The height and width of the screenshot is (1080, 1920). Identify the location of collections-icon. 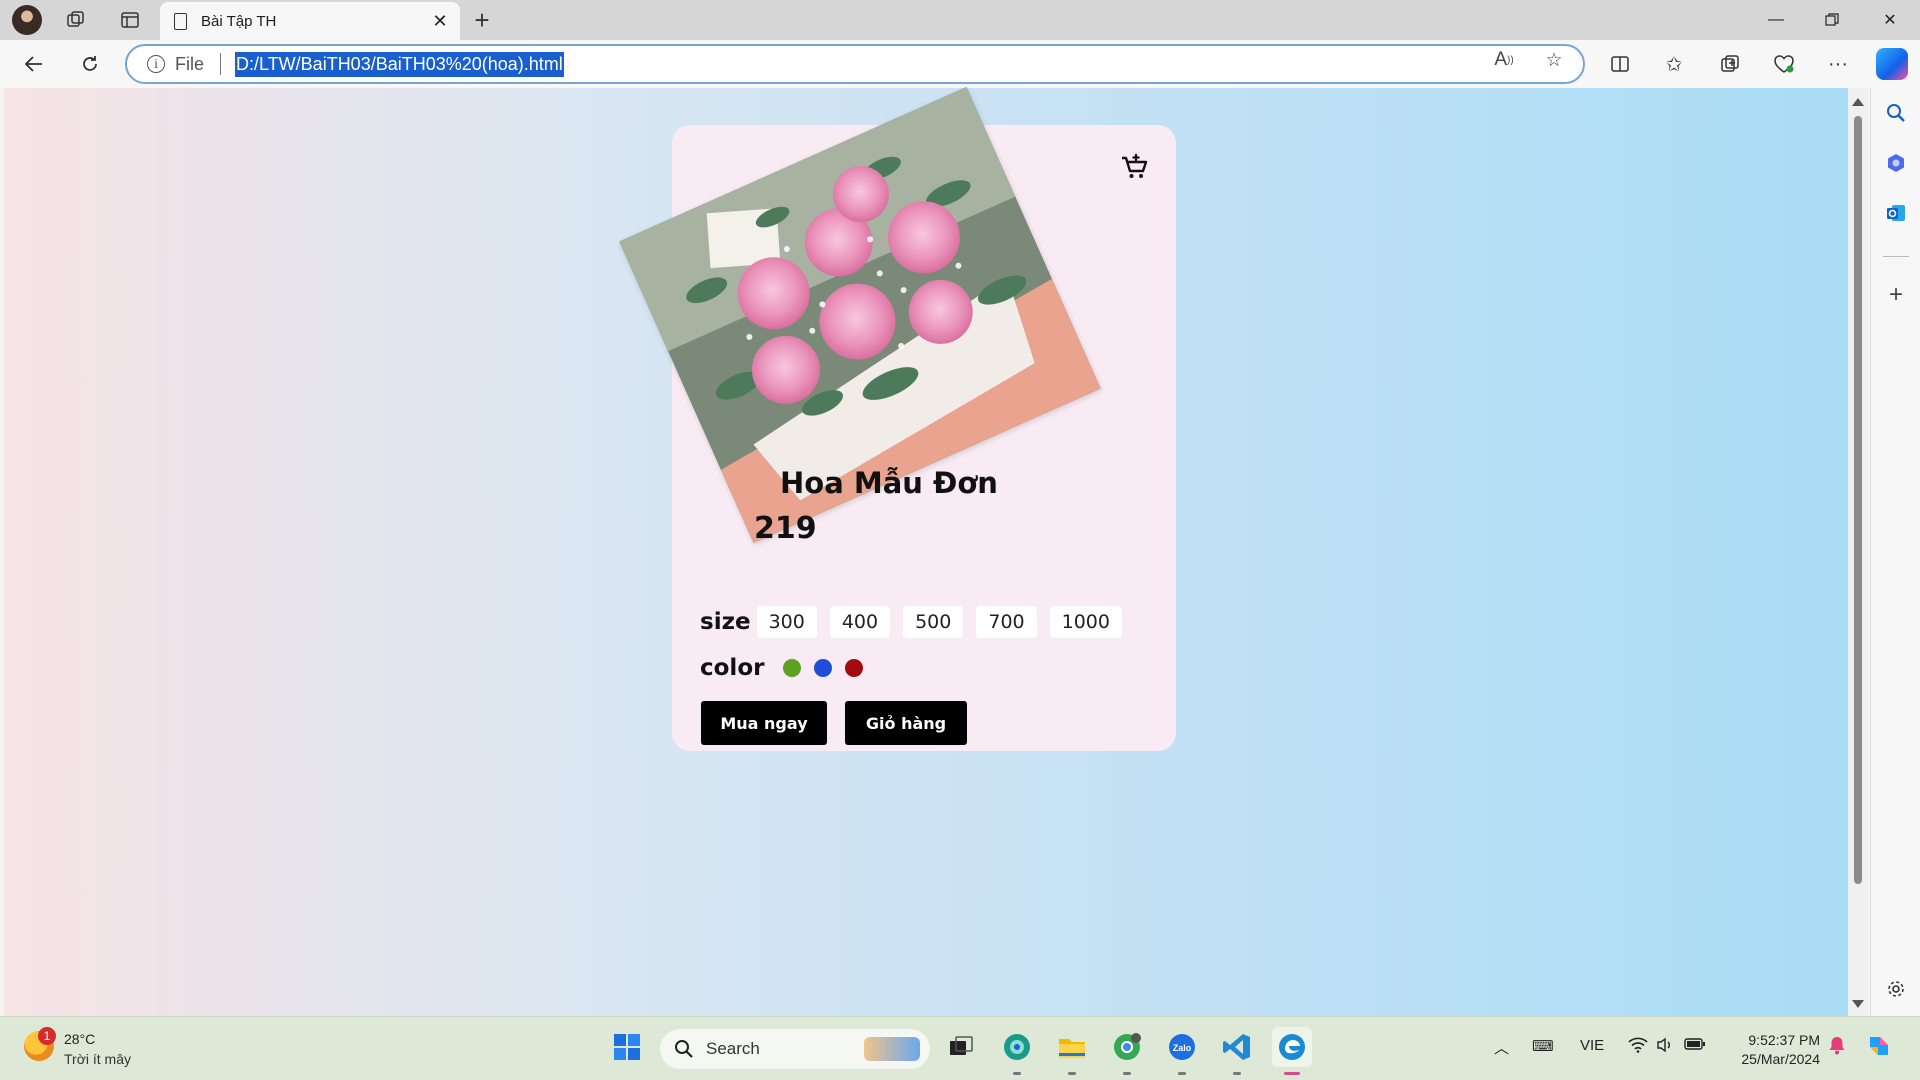
(1730, 64).